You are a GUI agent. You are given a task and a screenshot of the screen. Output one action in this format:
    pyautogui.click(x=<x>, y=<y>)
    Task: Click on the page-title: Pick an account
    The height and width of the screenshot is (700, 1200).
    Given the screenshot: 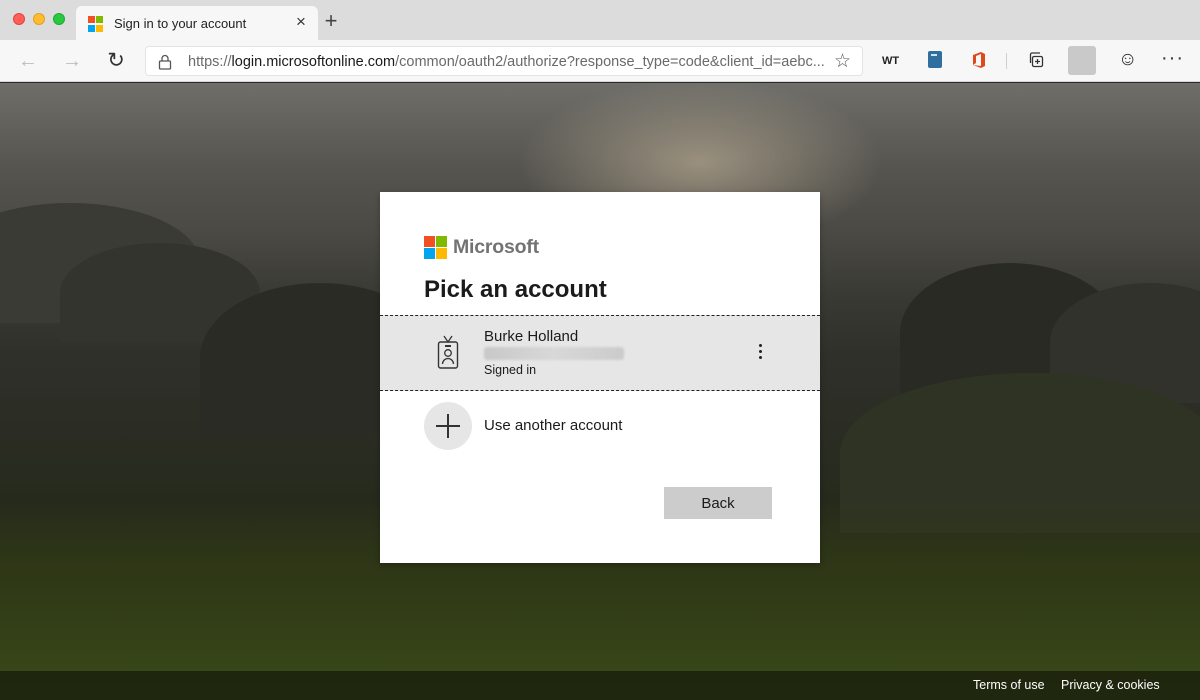 What is the action you would take?
    pyautogui.click(x=515, y=289)
    